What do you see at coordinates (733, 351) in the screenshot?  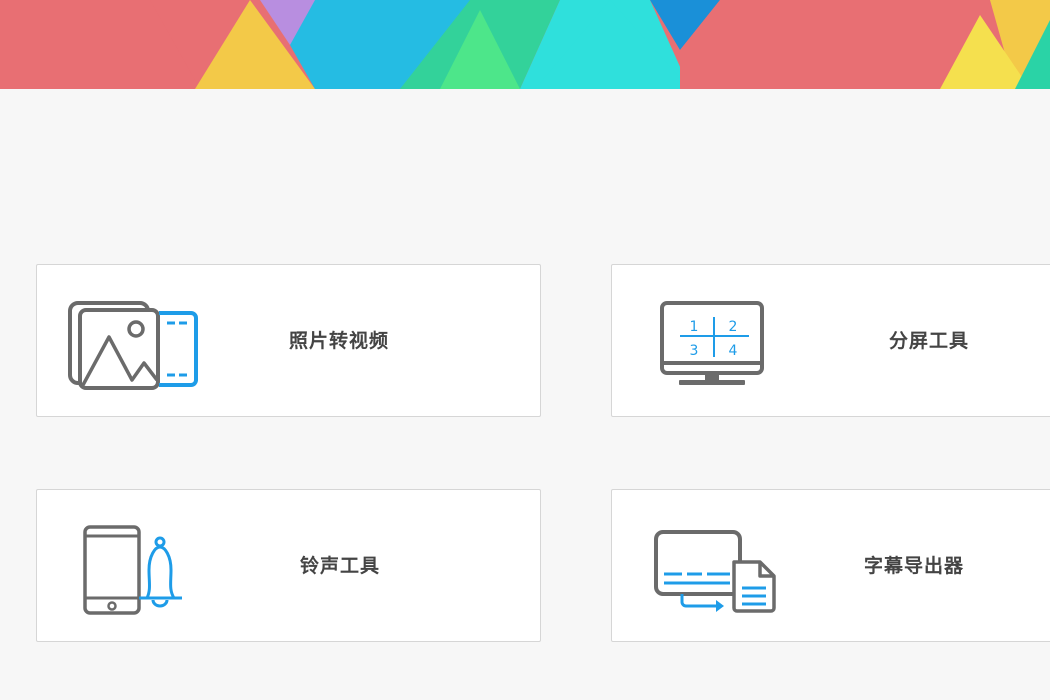 I see `grid-number-4: 4` at bounding box center [733, 351].